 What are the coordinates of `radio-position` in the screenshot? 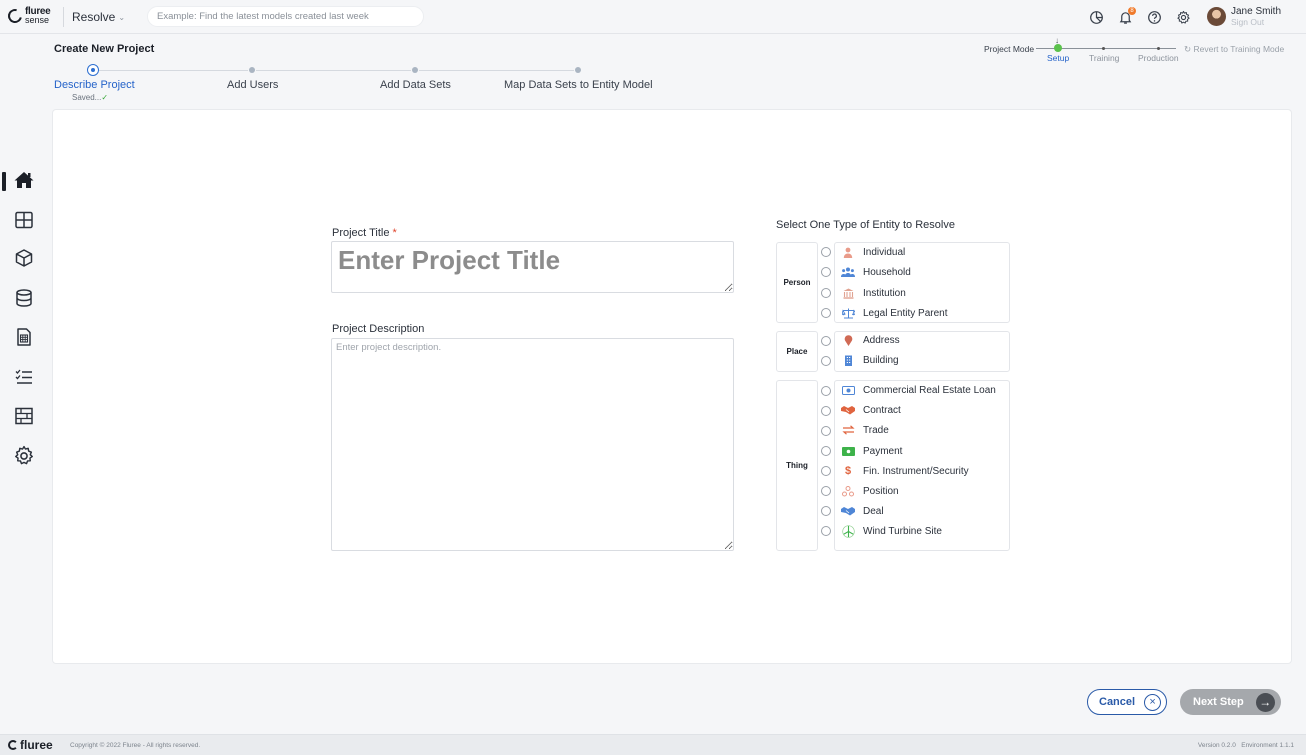 It's located at (826, 491).